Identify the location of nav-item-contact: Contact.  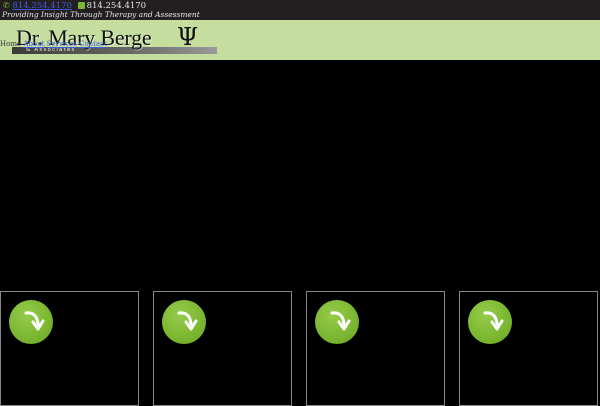
(93, 44).